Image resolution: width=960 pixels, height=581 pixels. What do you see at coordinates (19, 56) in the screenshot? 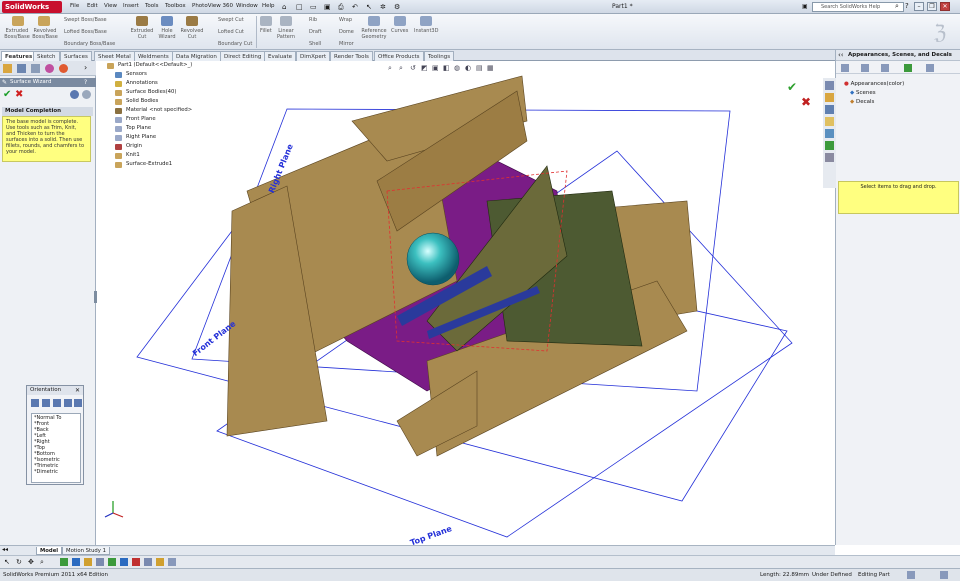
I see `tab-features: Features` at bounding box center [19, 56].